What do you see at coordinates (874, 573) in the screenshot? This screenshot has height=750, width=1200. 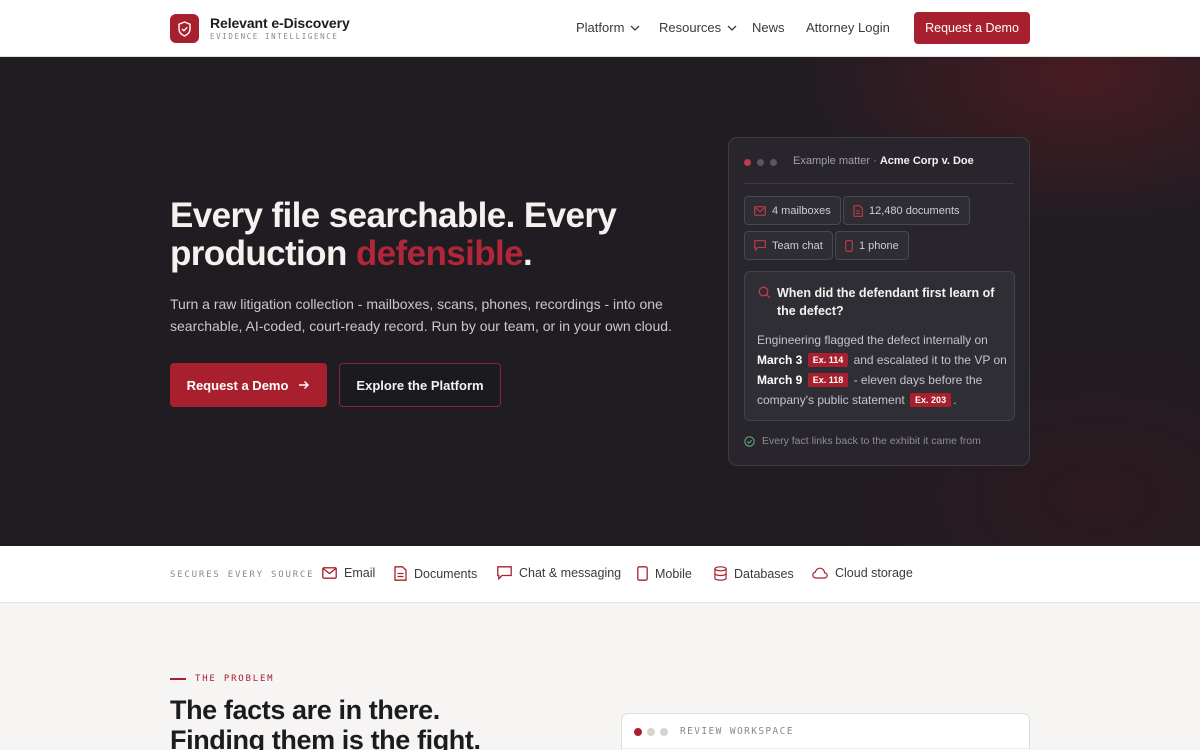 I see `source-label: Cloud storage` at bounding box center [874, 573].